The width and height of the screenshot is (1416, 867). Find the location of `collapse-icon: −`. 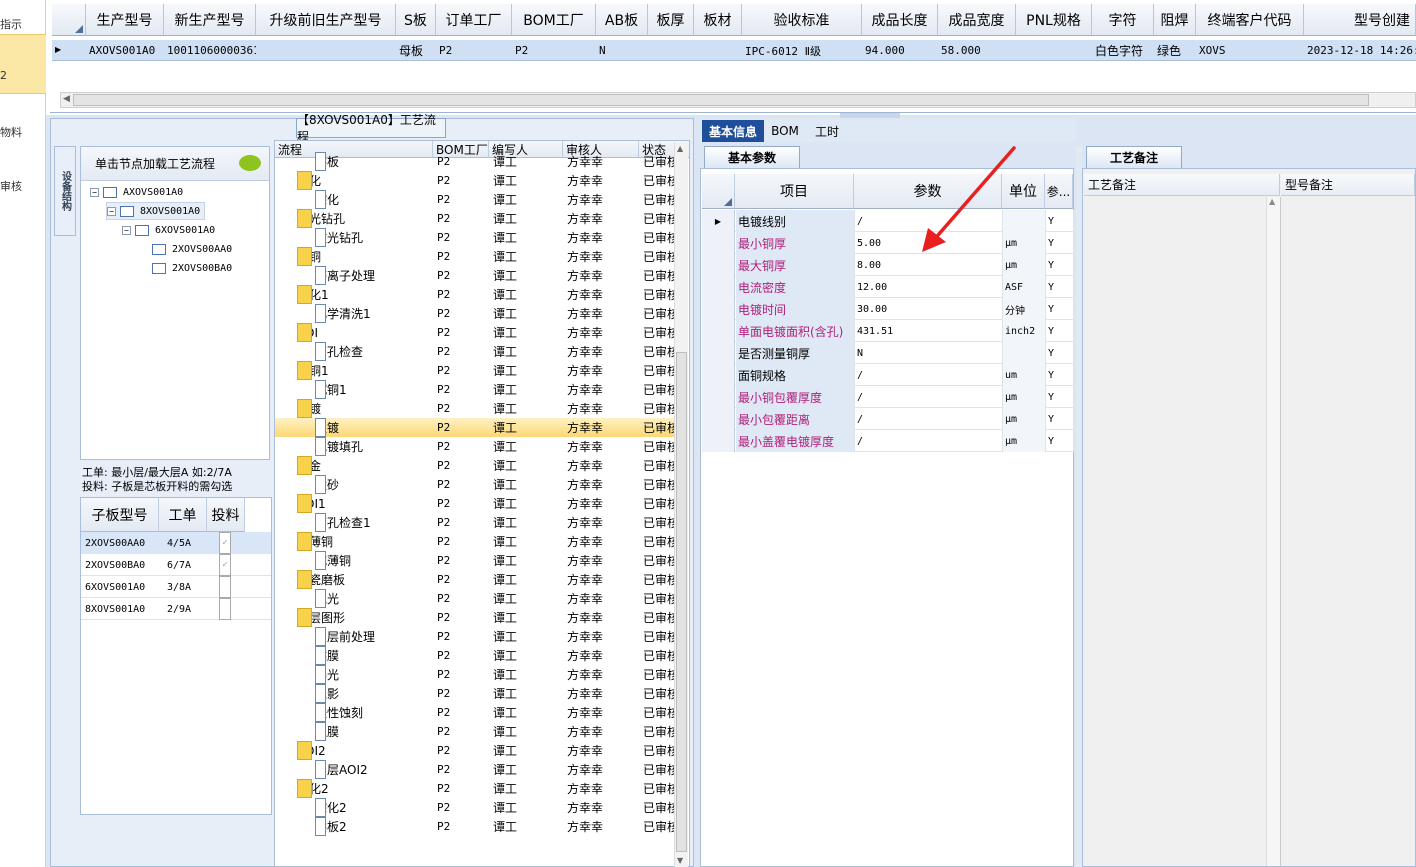

collapse-icon: − is located at coordinates (94, 192).